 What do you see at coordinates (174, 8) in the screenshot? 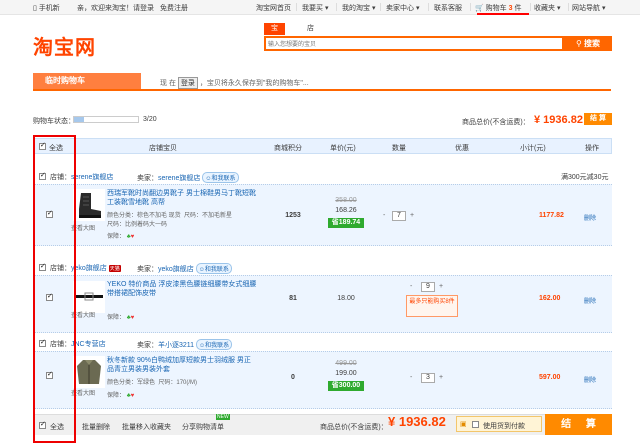
I see `register-link: 免费注册` at bounding box center [174, 8].